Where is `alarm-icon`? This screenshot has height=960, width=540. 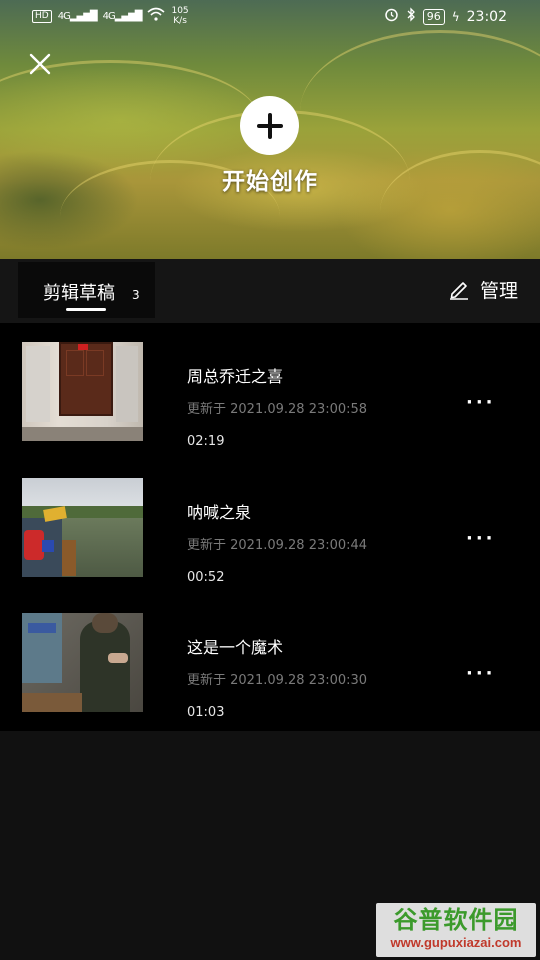
alarm-icon is located at coordinates (391, 16).